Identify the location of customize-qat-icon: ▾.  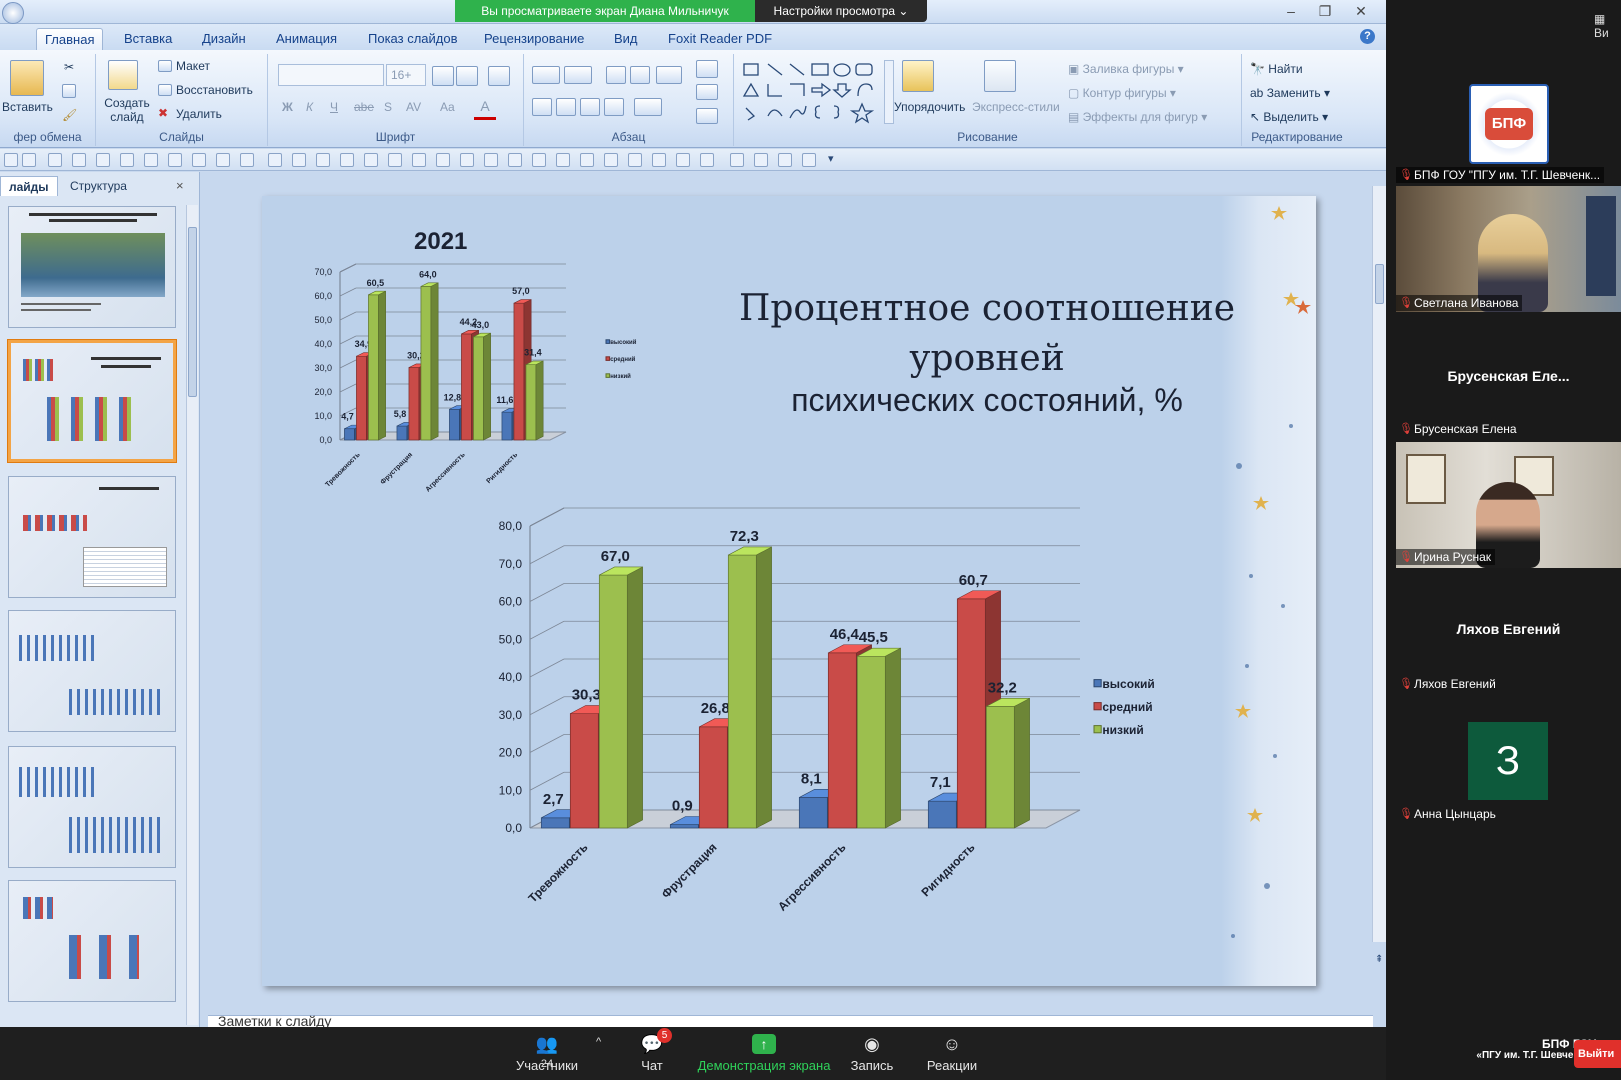
(831, 158).